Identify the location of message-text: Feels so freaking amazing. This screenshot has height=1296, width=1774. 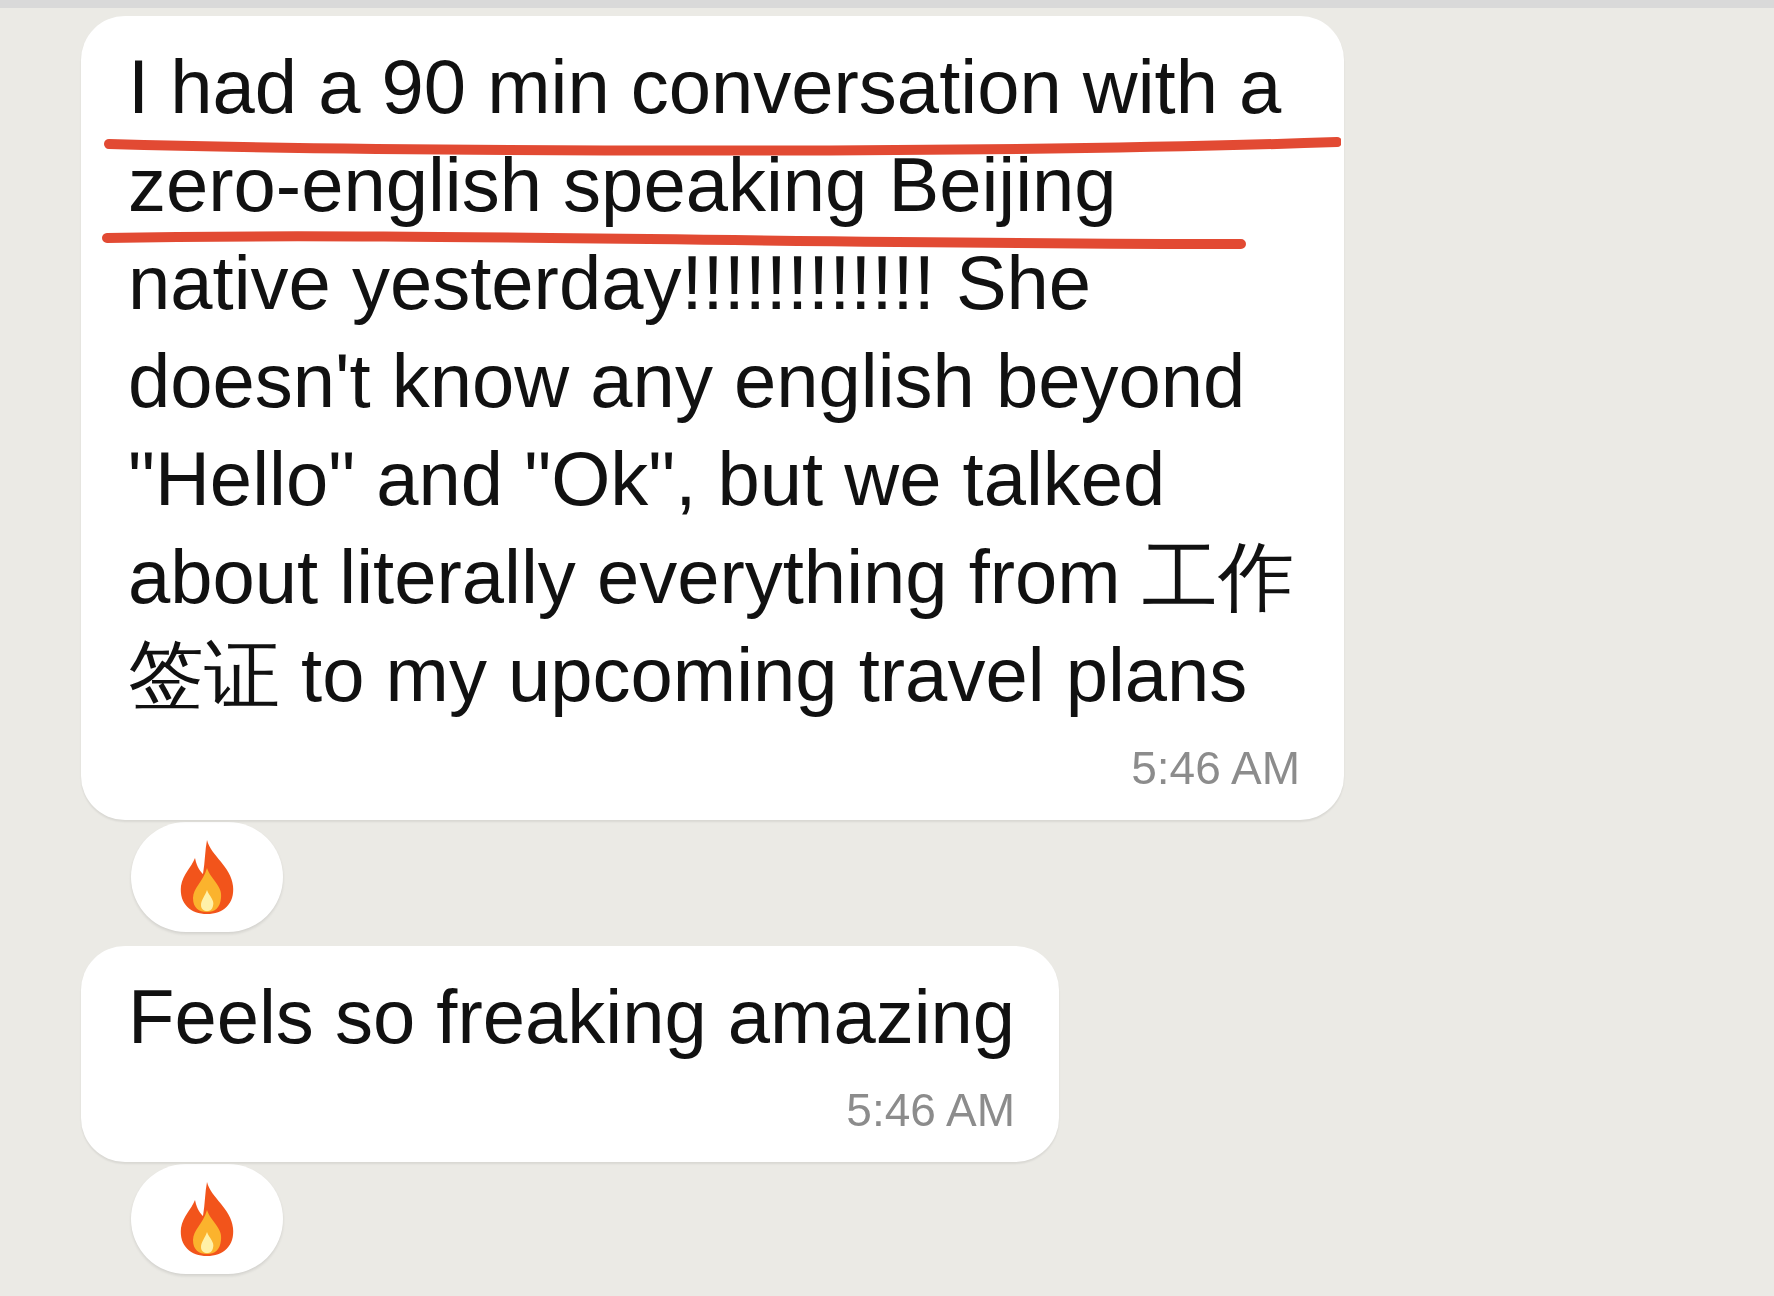
(572, 1017).